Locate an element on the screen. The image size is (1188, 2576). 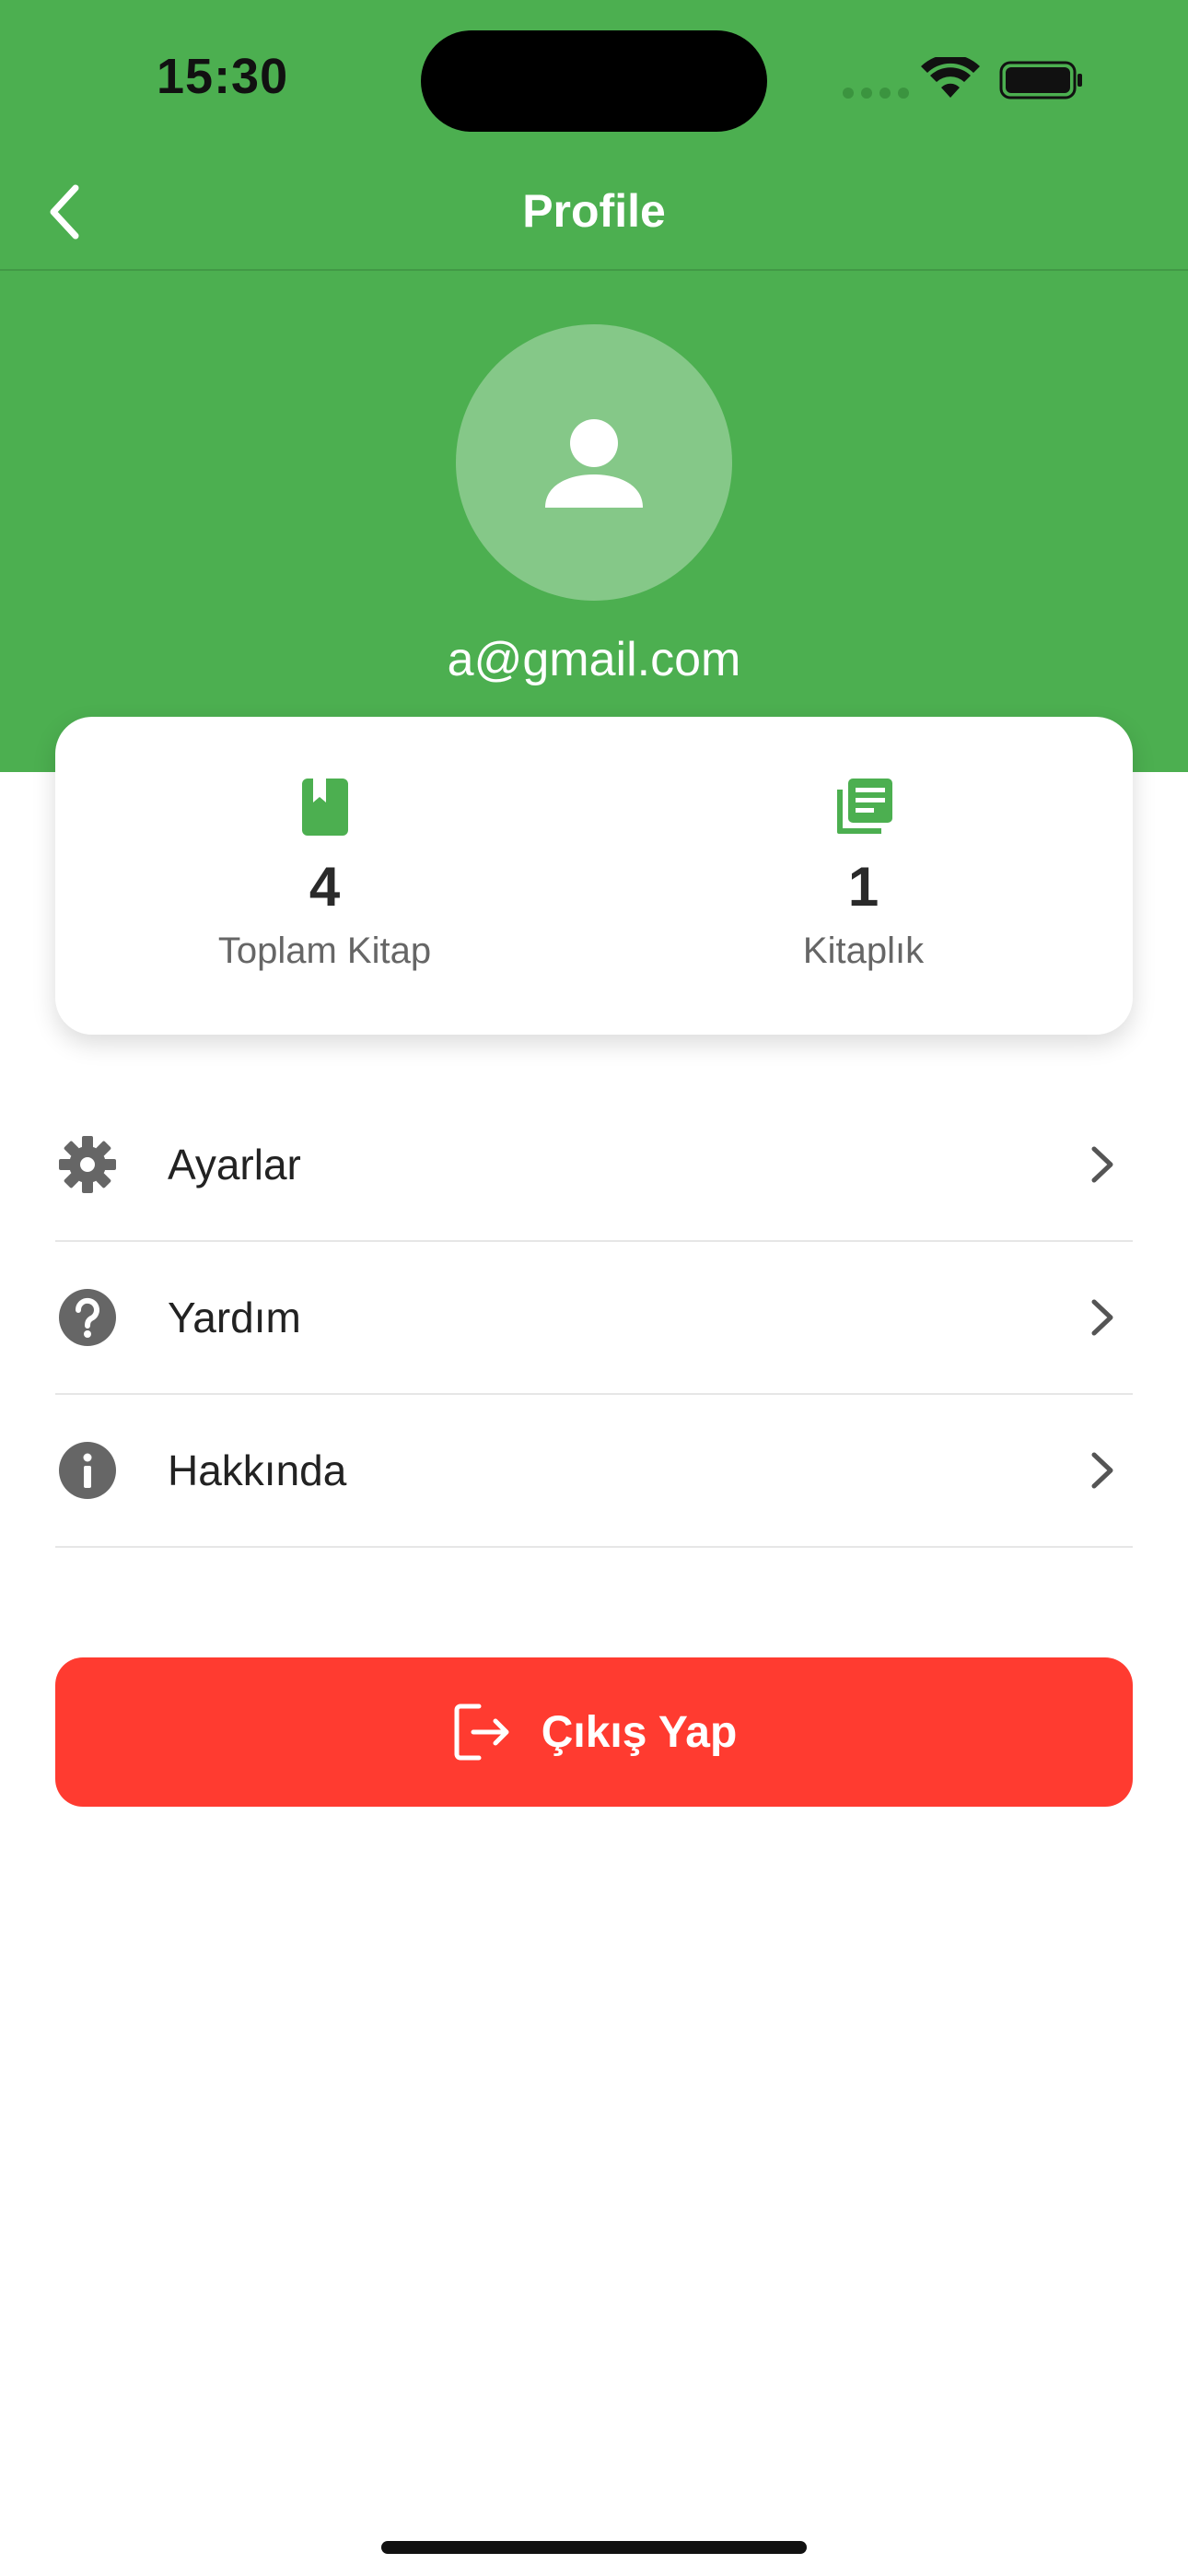
dynamic-island is located at coordinates (594, 81).